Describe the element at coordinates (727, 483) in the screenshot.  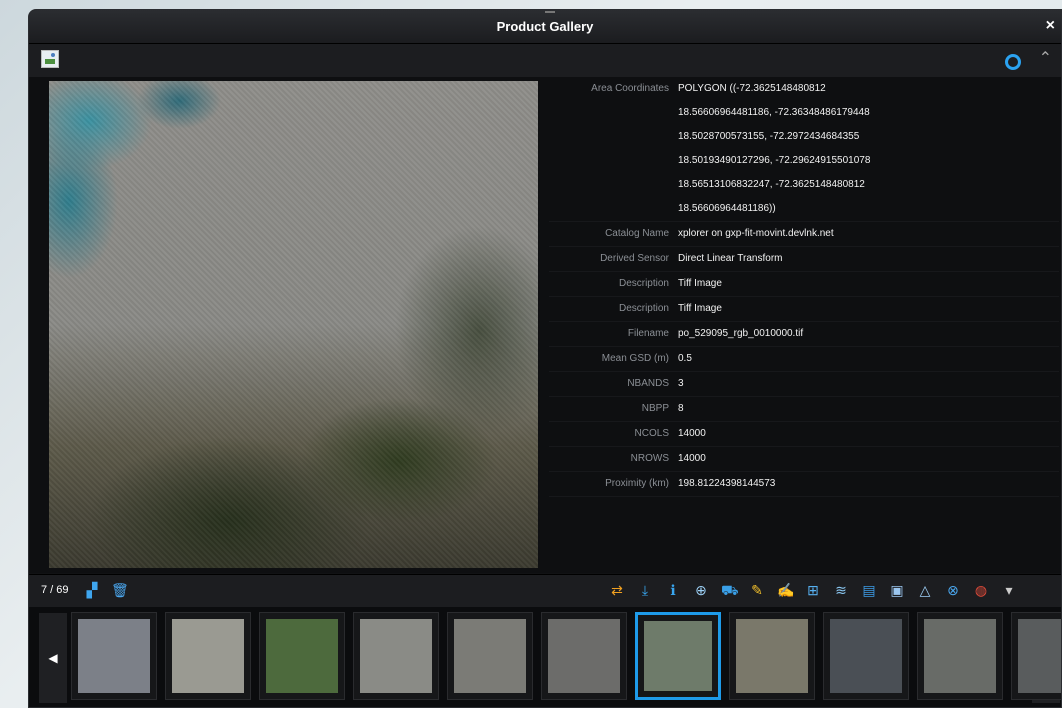
I see `metadata-value-line: 198.81224398144573` at that location.